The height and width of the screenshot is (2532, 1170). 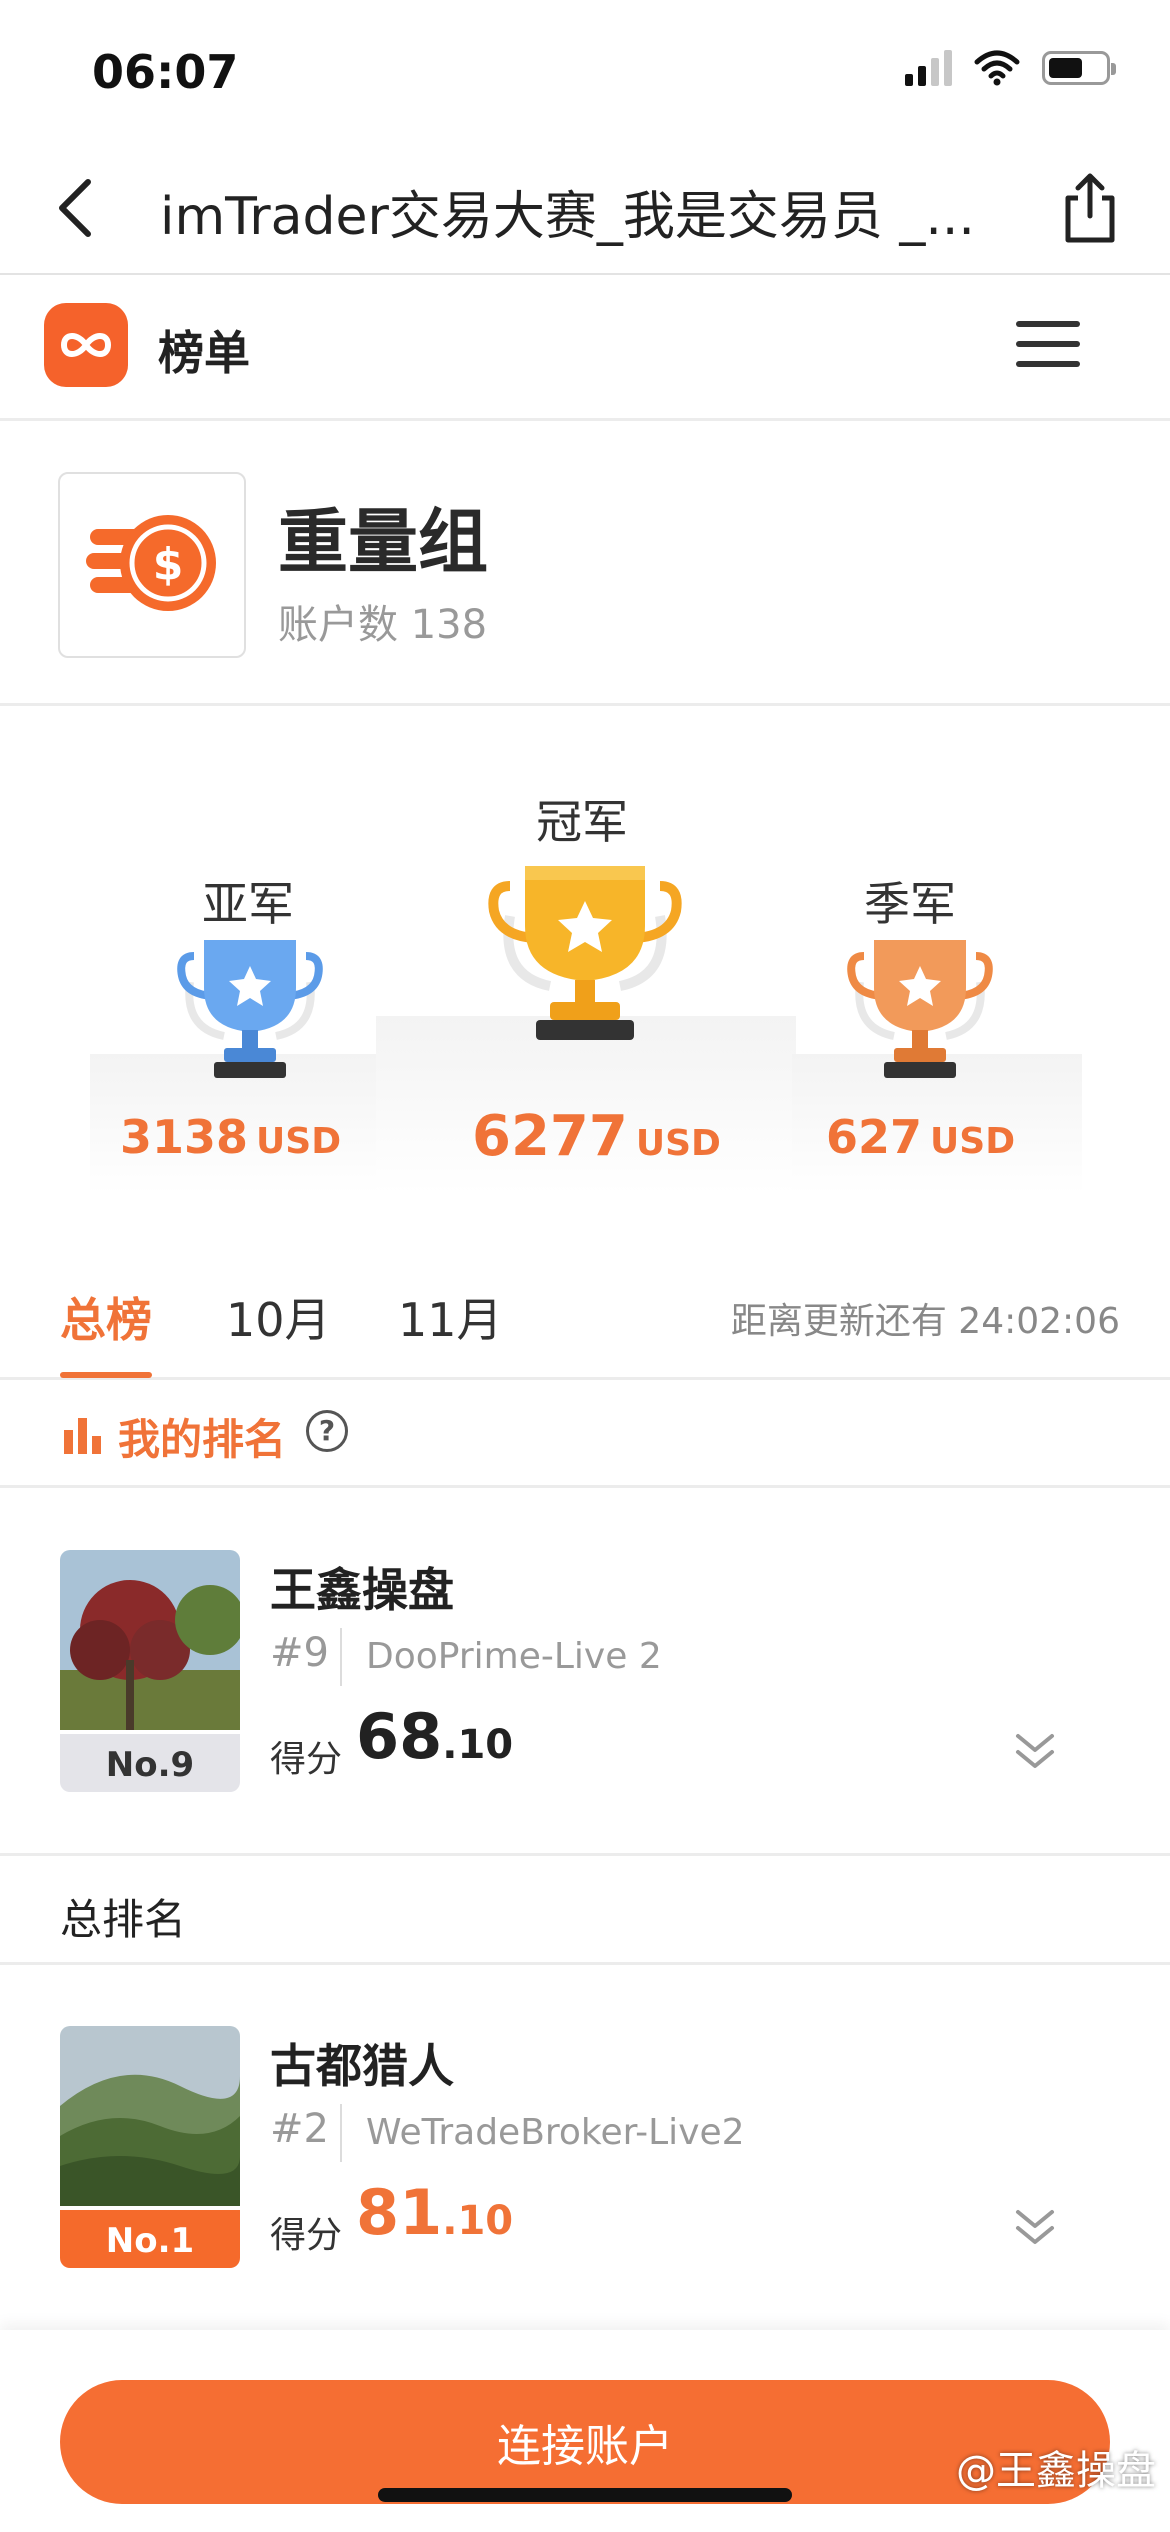 I want to click on my-rank-title: 我的排名, so click(x=202, y=1439).